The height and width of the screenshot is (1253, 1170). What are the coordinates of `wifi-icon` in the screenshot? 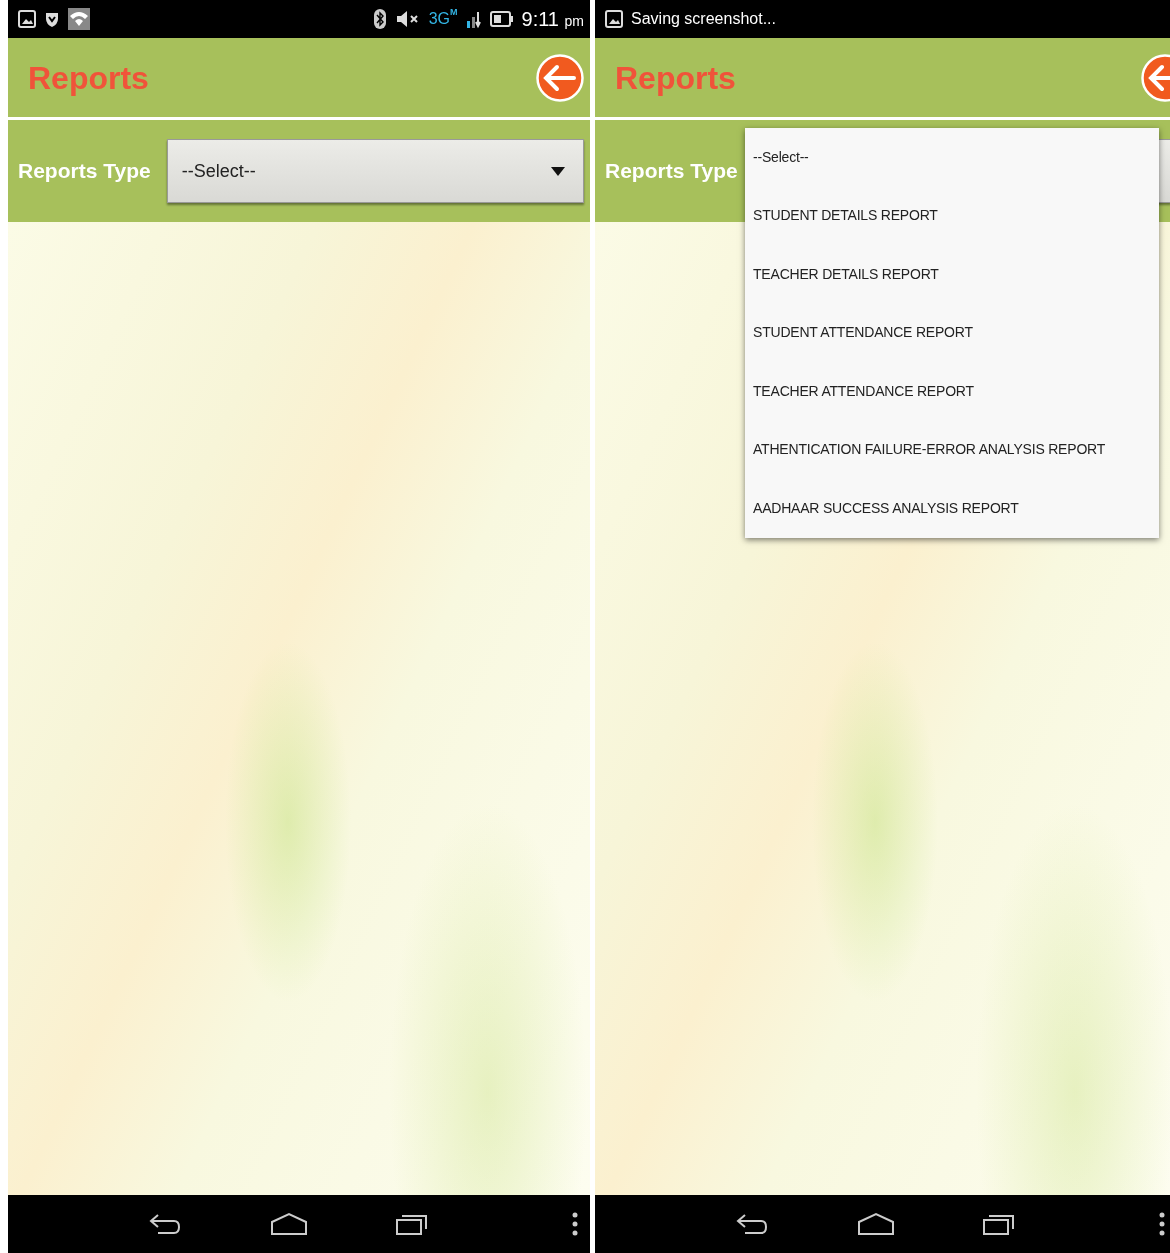 It's located at (79, 19).